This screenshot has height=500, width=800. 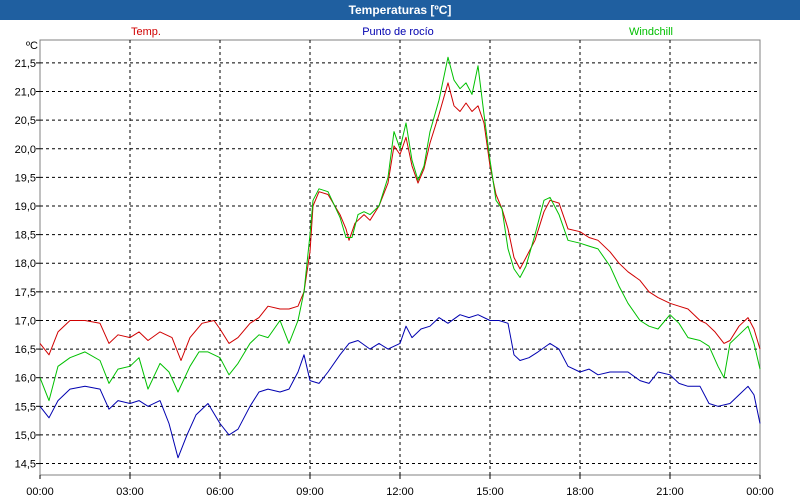 I want to click on y-axis-unit: ºC, so click(x=32, y=46).